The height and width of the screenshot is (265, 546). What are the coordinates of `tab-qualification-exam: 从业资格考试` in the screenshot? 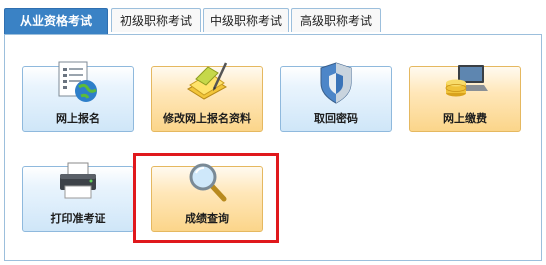 It's located at (56, 21).